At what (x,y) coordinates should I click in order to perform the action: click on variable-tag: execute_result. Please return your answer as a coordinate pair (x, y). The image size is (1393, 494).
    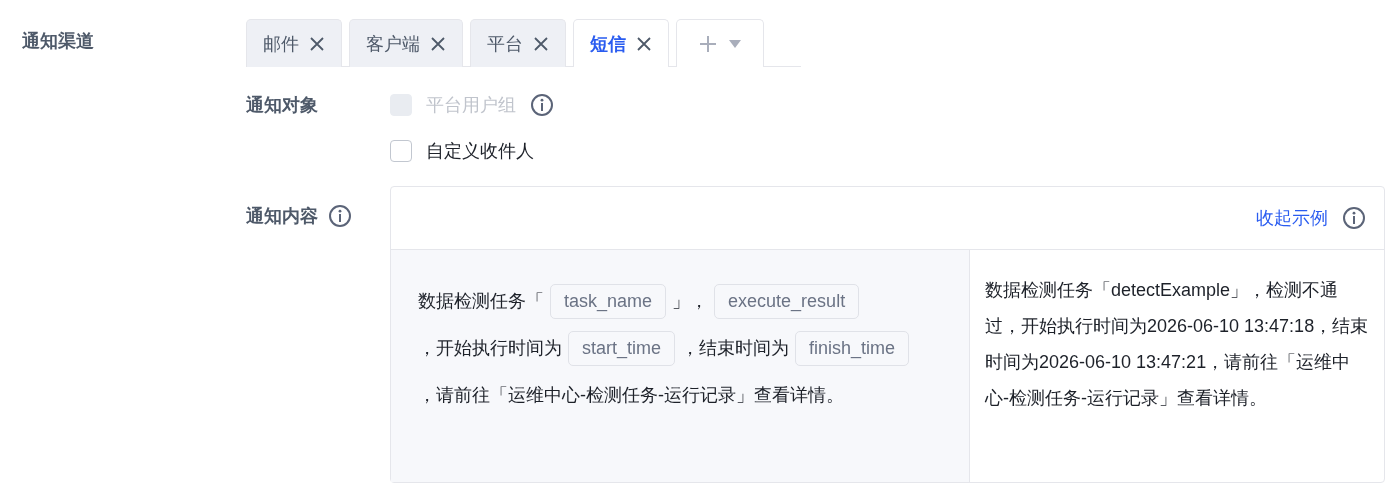
    Looking at the image, I should click on (787, 301).